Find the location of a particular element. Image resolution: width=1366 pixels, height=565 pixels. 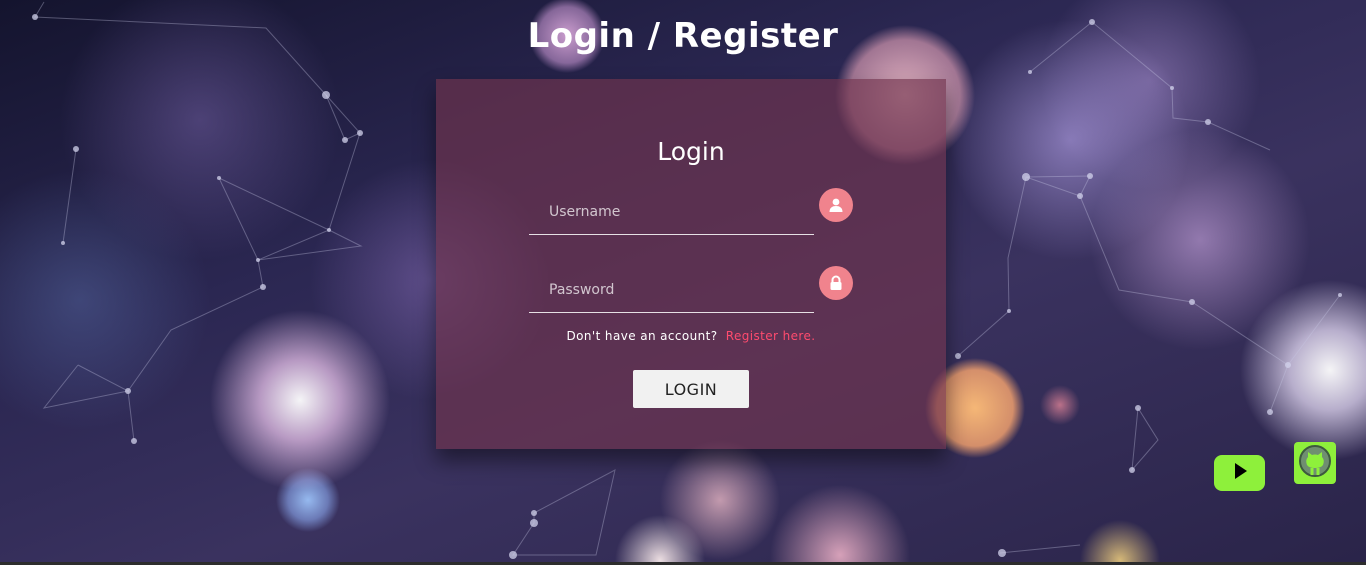

youtube-button is located at coordinates (1239, 473).